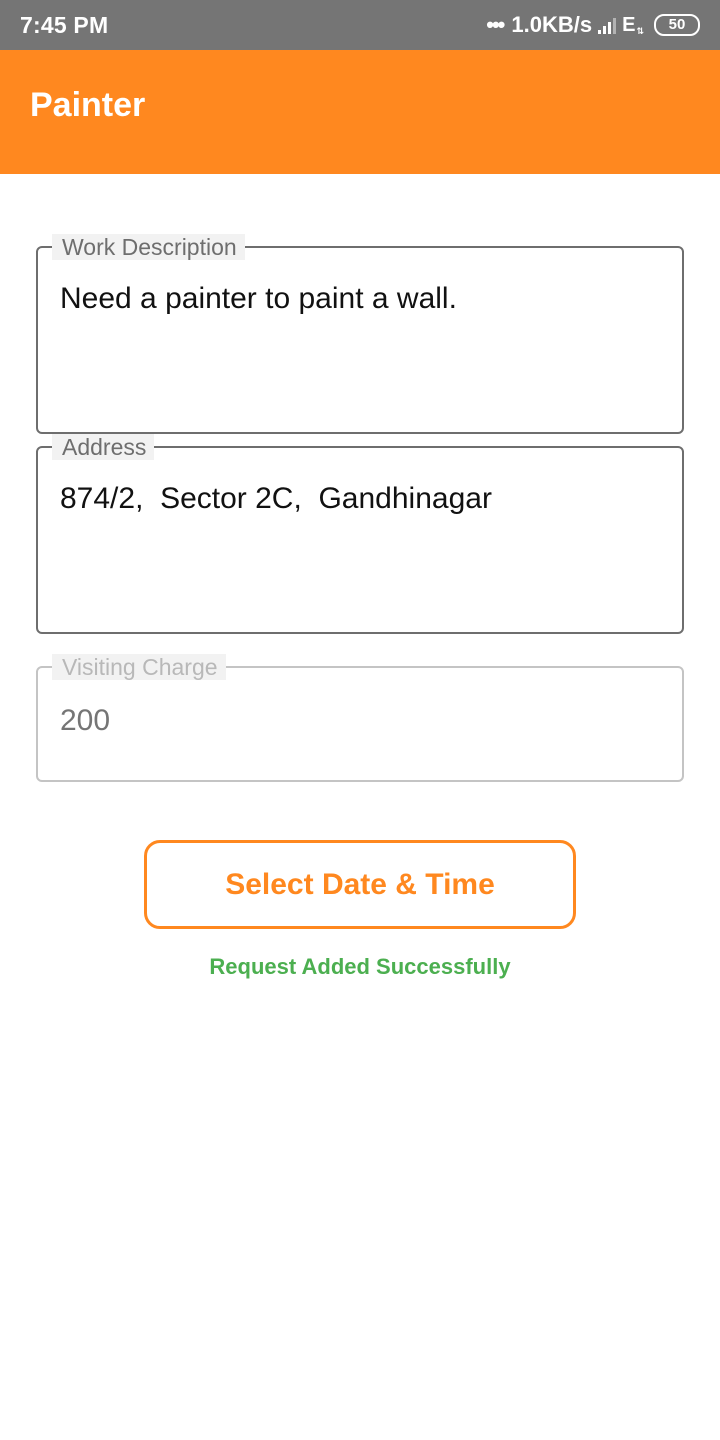 The width and height of the screenshot is (720, 1440). What do you see at coordinates (85, 720) in the screenshot?
I see `visiting-charge-value: 200` at bounding box center [85, 720].